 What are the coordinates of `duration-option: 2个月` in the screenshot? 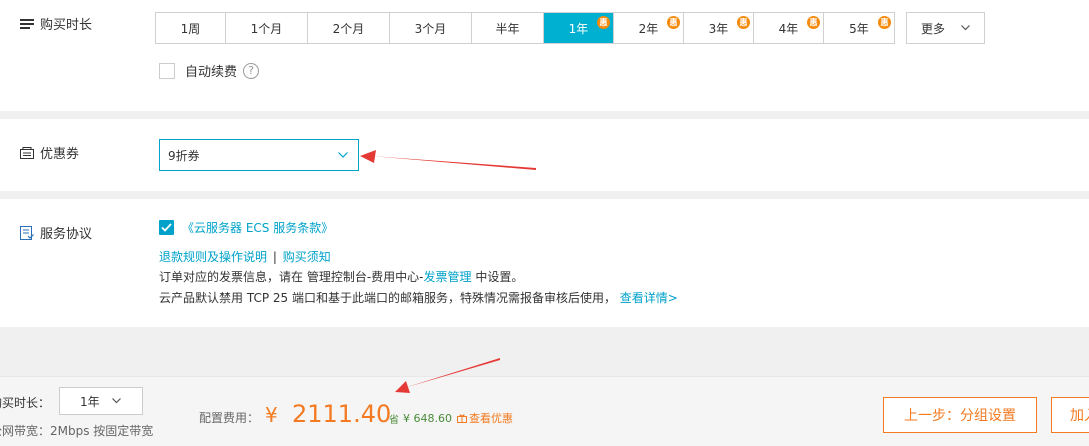 It's located at (349, 28).